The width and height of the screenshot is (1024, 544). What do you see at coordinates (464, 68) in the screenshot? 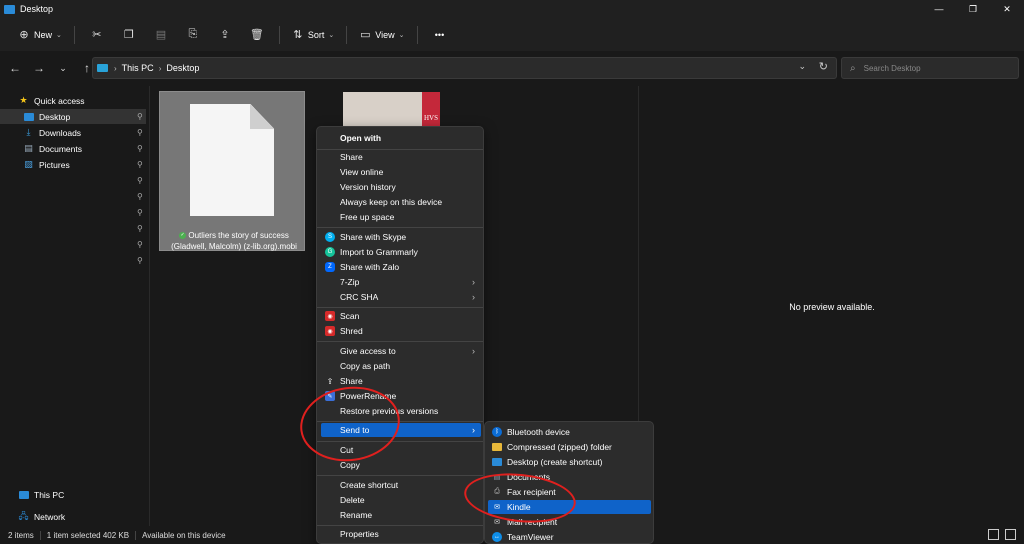
I see `address-bar: › This PC › Desktop ⌄ ↻` at bounding box center [464, 68].